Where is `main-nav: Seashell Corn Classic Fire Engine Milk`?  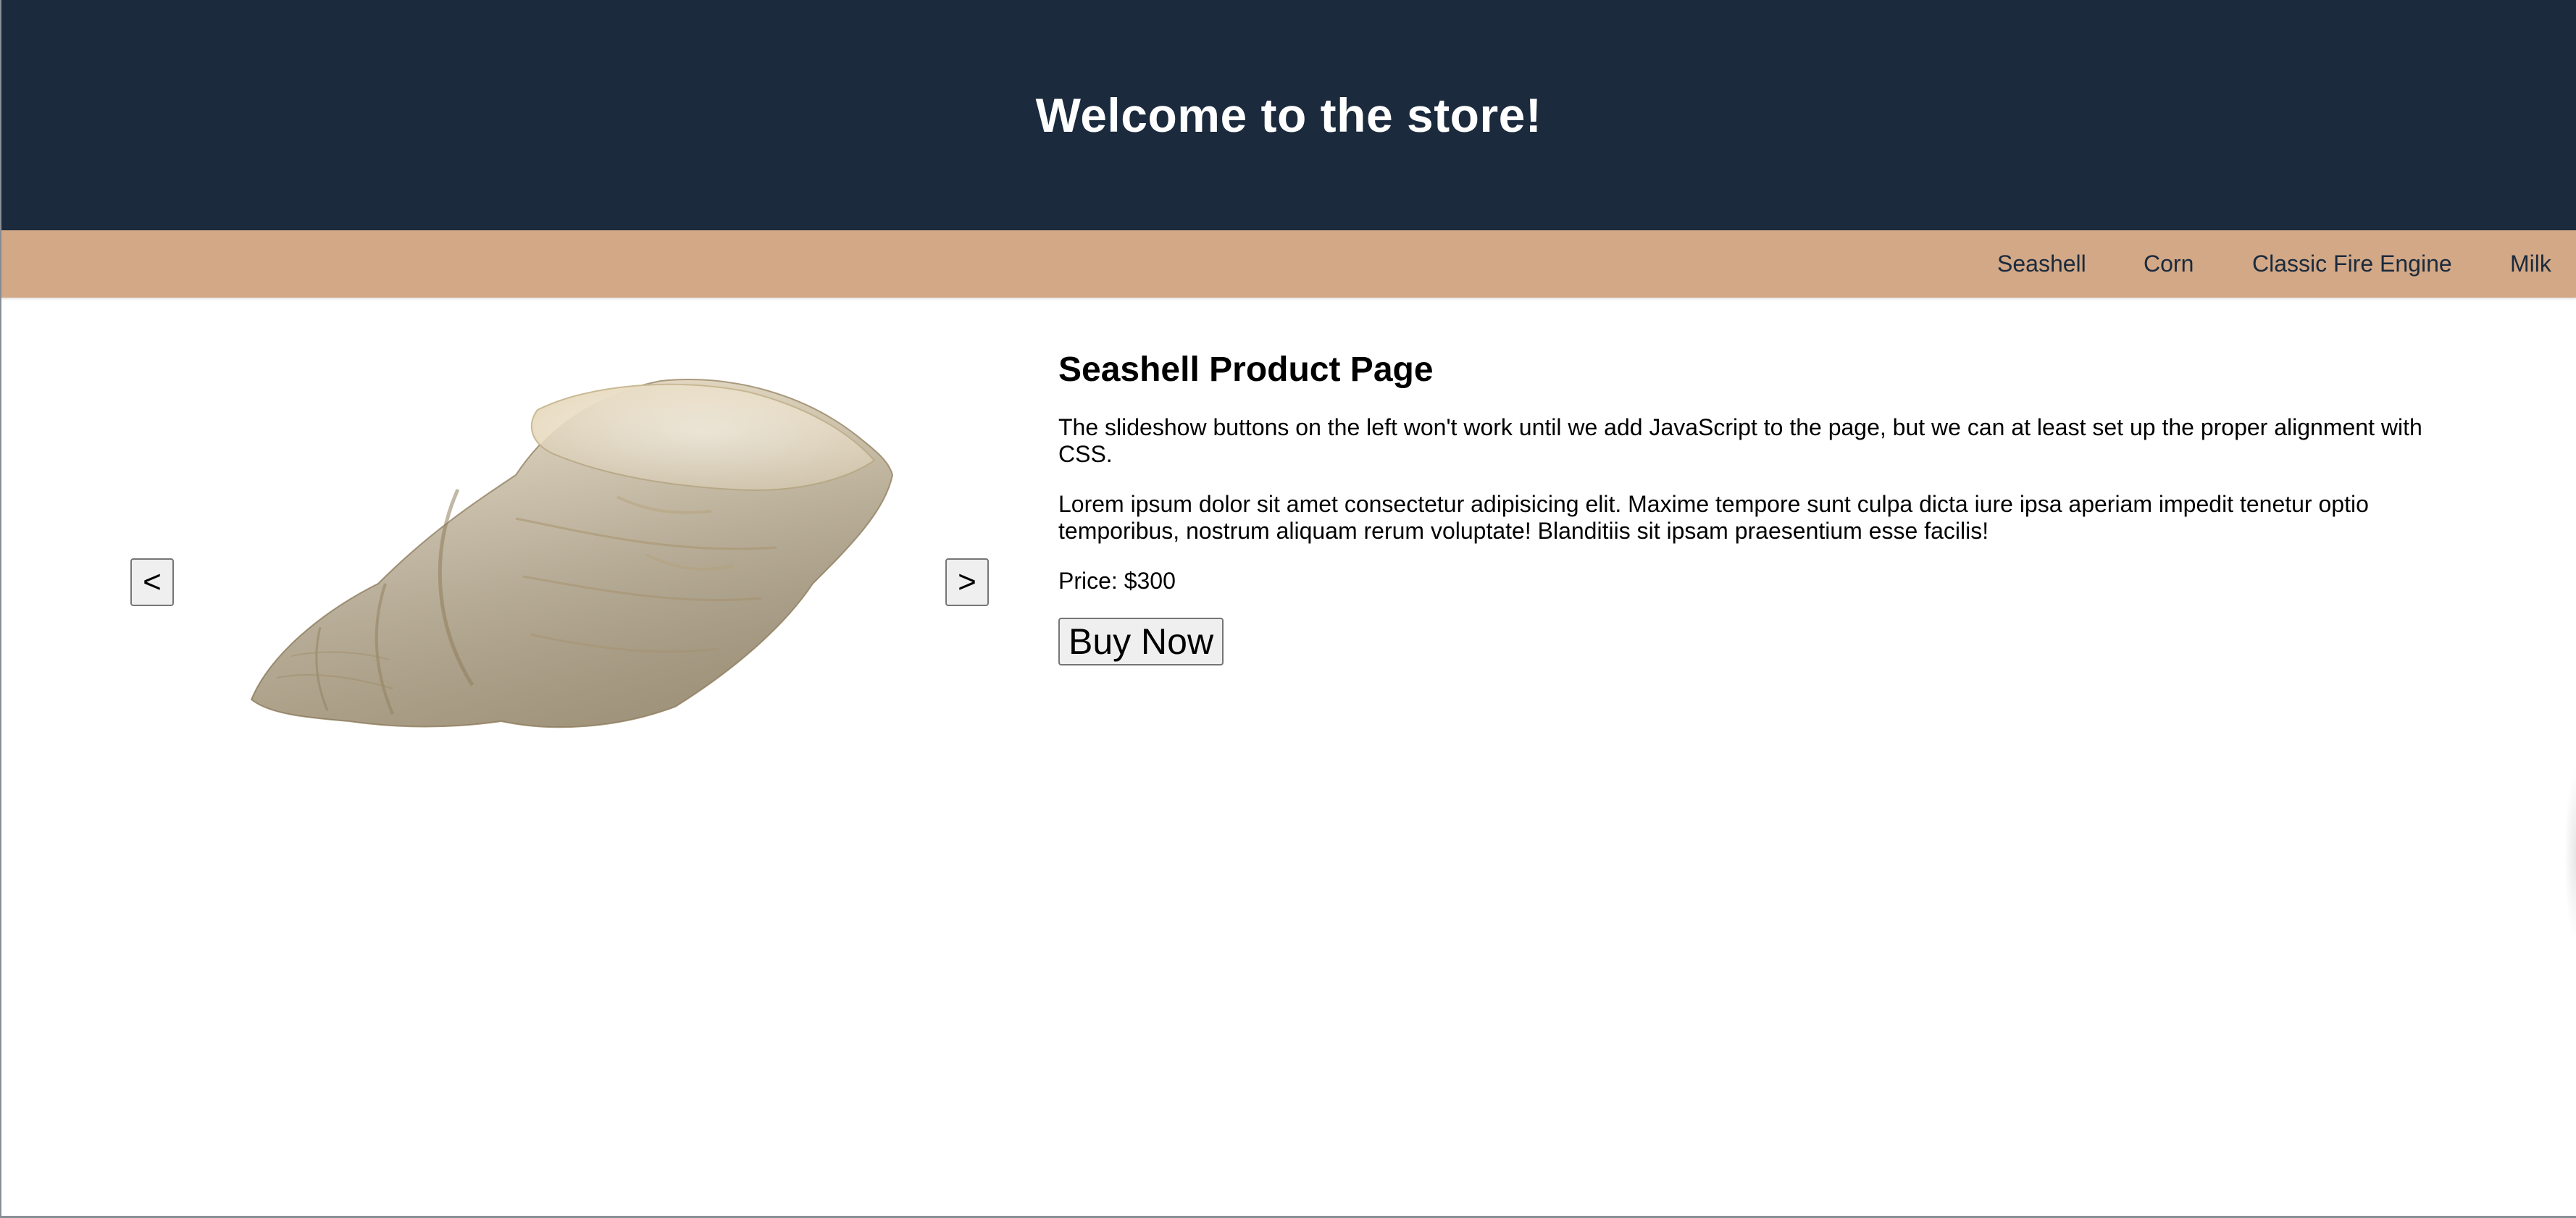 main-nav: Seashell Corn Classic Fire Engine Milk is located at coordinates (1288, 264).